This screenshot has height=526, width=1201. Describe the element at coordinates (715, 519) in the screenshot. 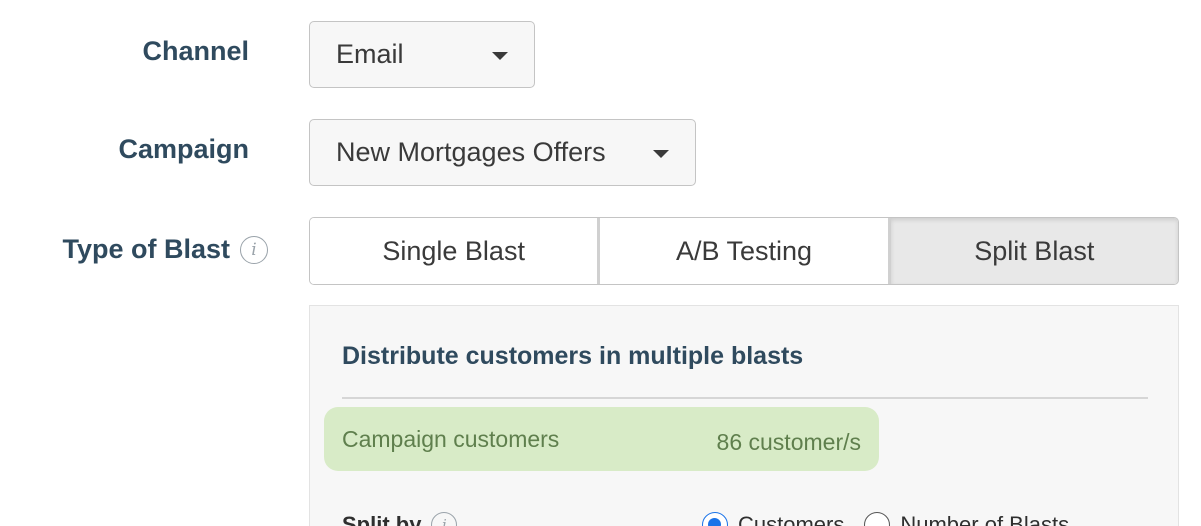

I see `radio-checked-icon` at that location.